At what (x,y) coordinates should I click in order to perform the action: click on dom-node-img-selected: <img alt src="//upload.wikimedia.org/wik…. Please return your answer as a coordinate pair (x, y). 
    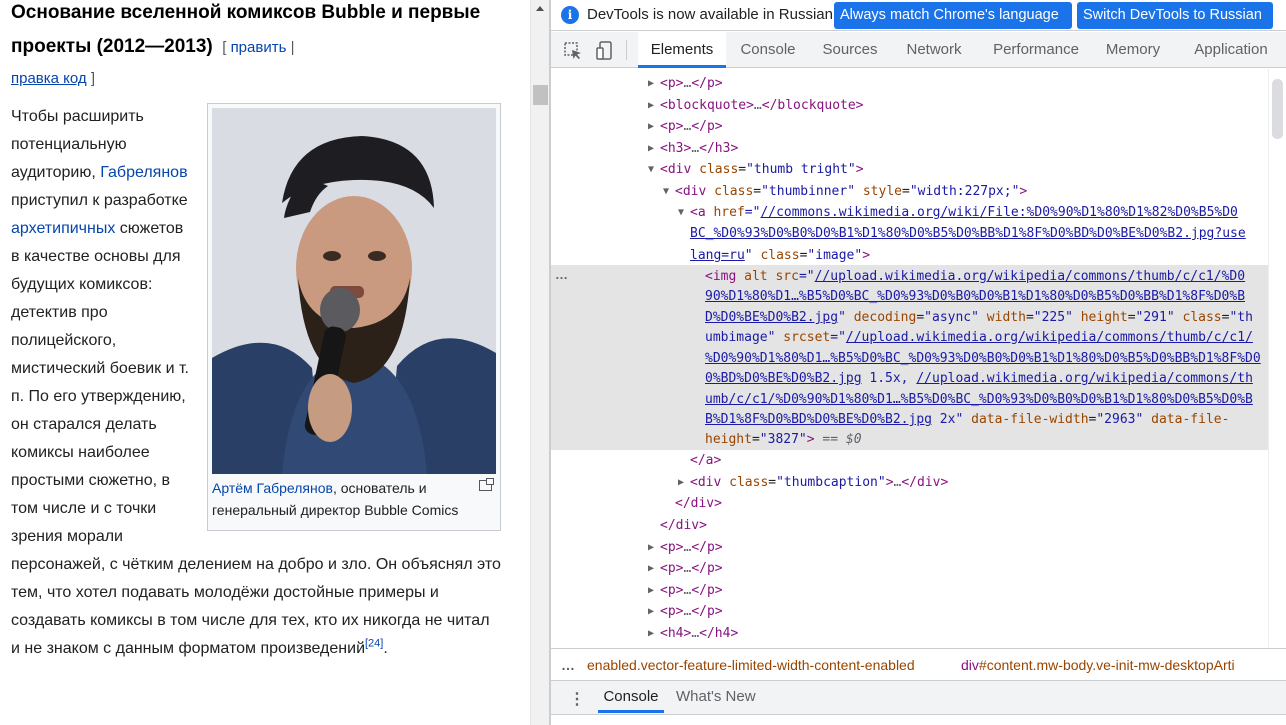
    Looking at the image, I should click on (918, 277).